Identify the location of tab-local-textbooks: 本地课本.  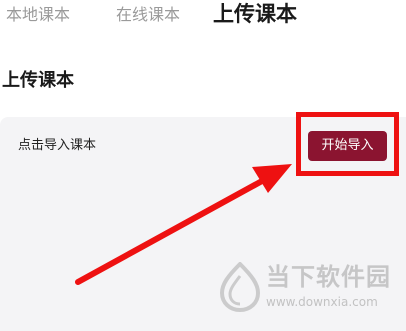
(38, 15).